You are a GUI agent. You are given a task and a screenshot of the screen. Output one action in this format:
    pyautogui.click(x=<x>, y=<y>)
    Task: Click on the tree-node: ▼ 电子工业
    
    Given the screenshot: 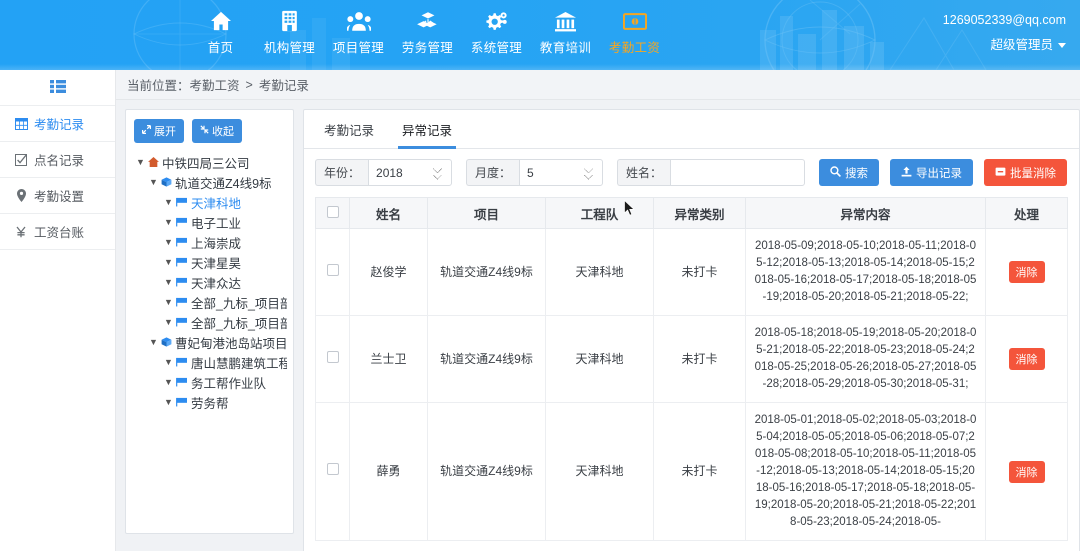 What is the action you would take?
    pyautogui.click(x=210, y=222)
    